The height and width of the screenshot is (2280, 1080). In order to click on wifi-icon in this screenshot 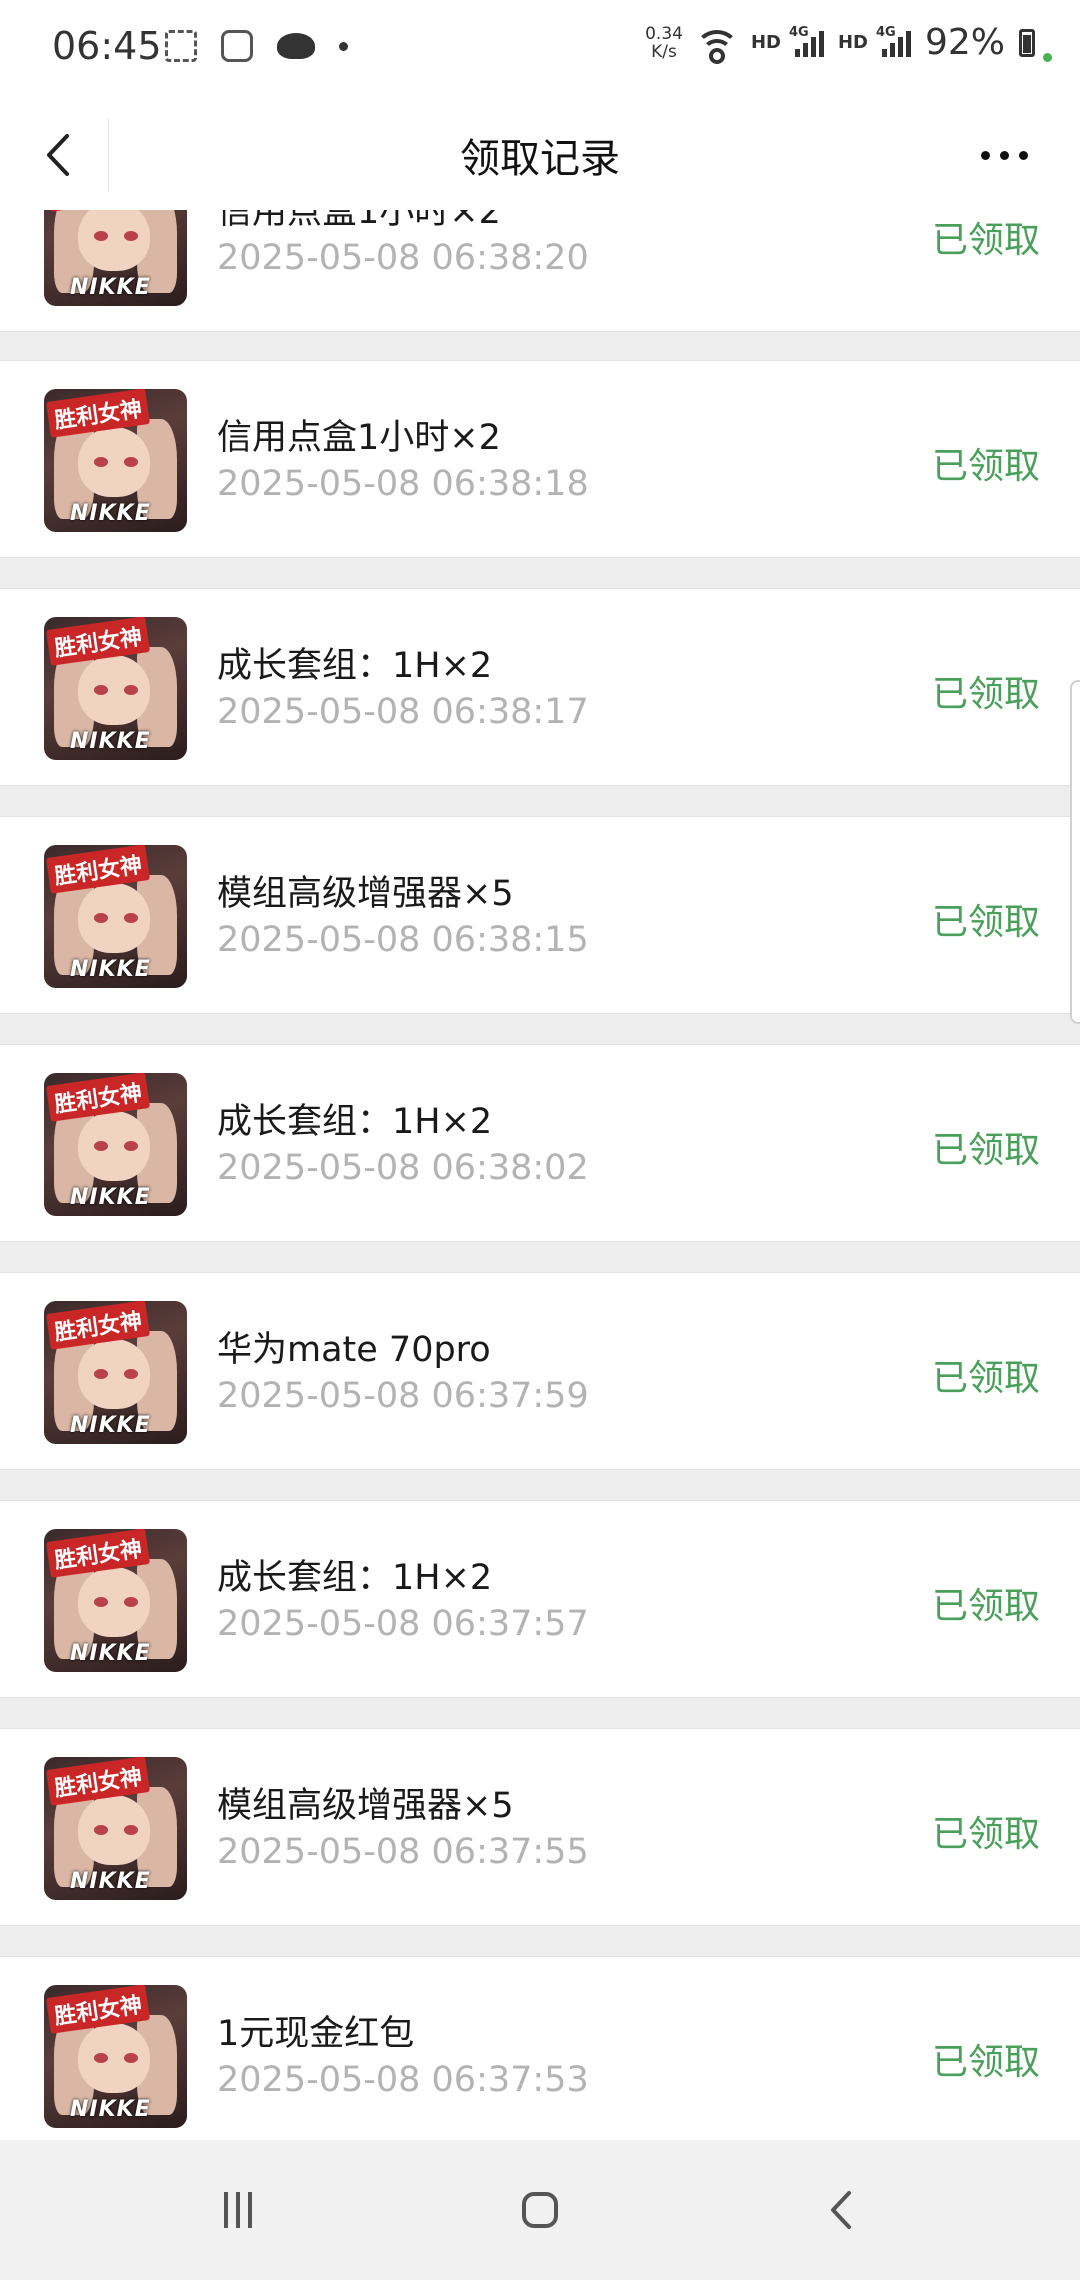, I will do `click(716, 46)`.